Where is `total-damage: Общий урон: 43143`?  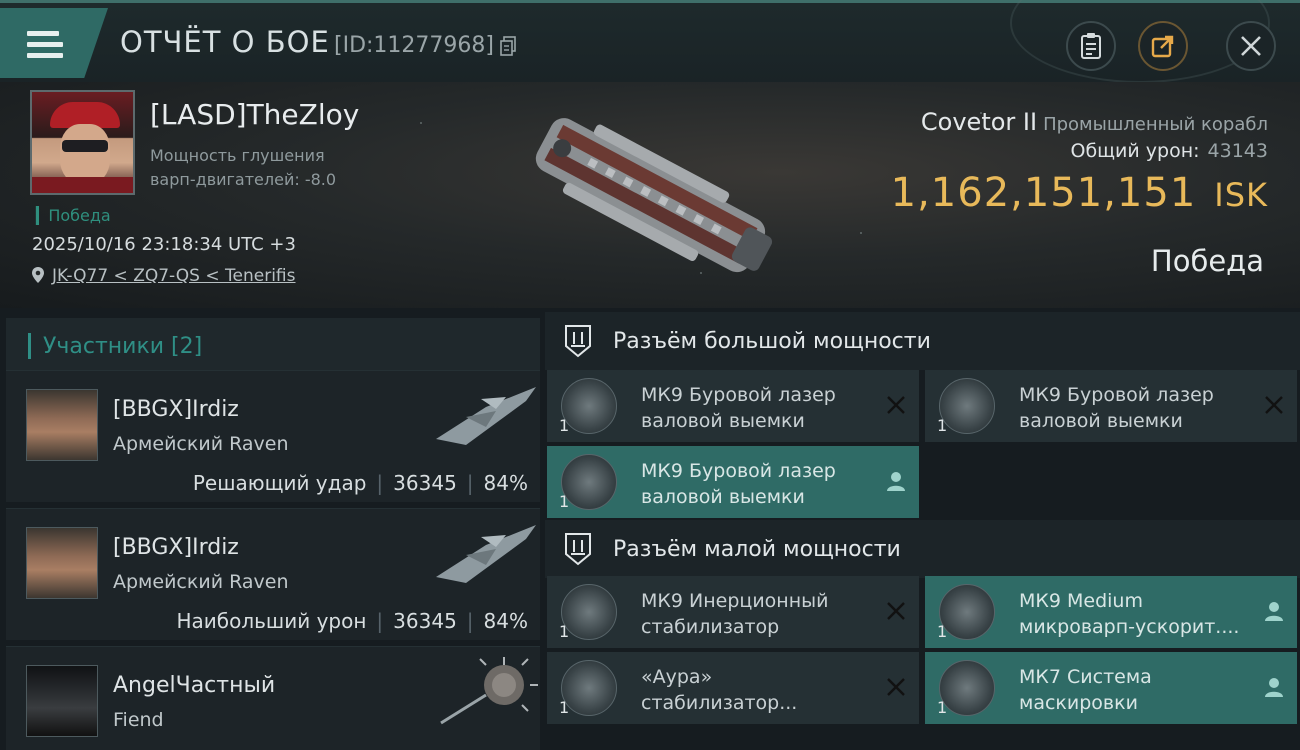
total-damage: Общий урон: 43143 is located at coordinates (1169, 151).